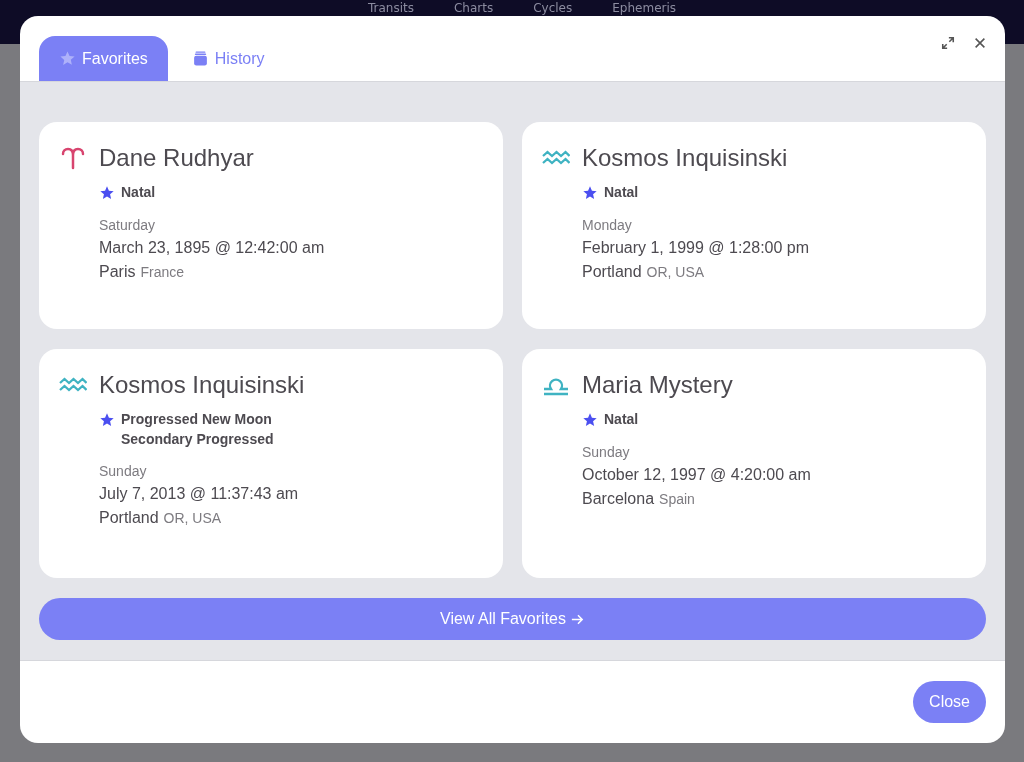 The height and width of the screenshot is (762, 1024). I want to click on person-name: Maria Mystery, so click(657, 385).